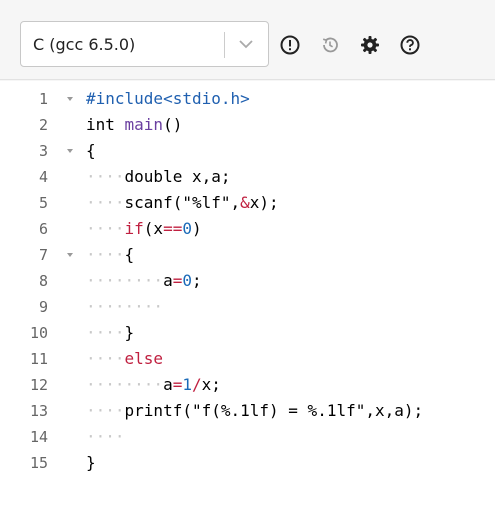 This screenshot has width=495, height=530. I want to click on select-divider, so click(224, 45).